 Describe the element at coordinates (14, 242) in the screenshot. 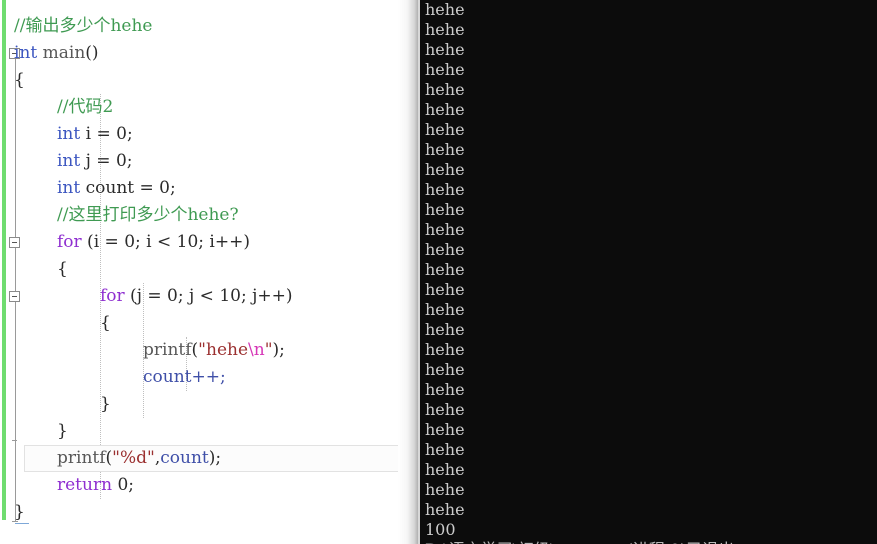

I see `fold-toggle-outer-for` at that location.